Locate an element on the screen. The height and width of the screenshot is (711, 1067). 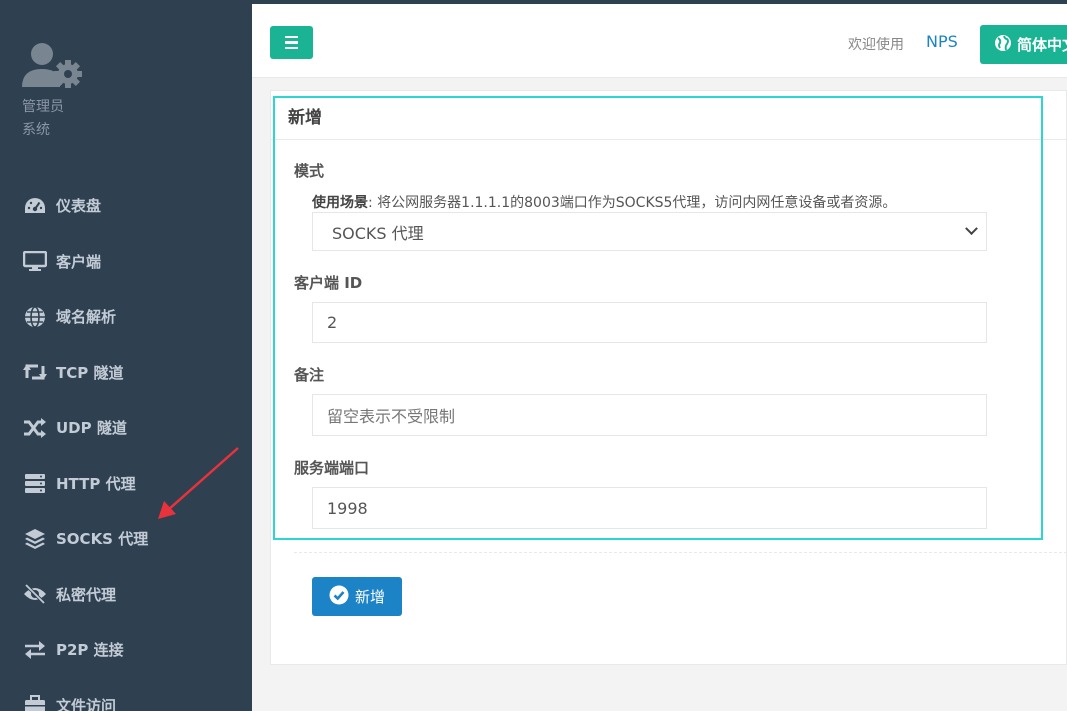
welcome-text: 欢迎使用 is located at coordinates (876, 45).